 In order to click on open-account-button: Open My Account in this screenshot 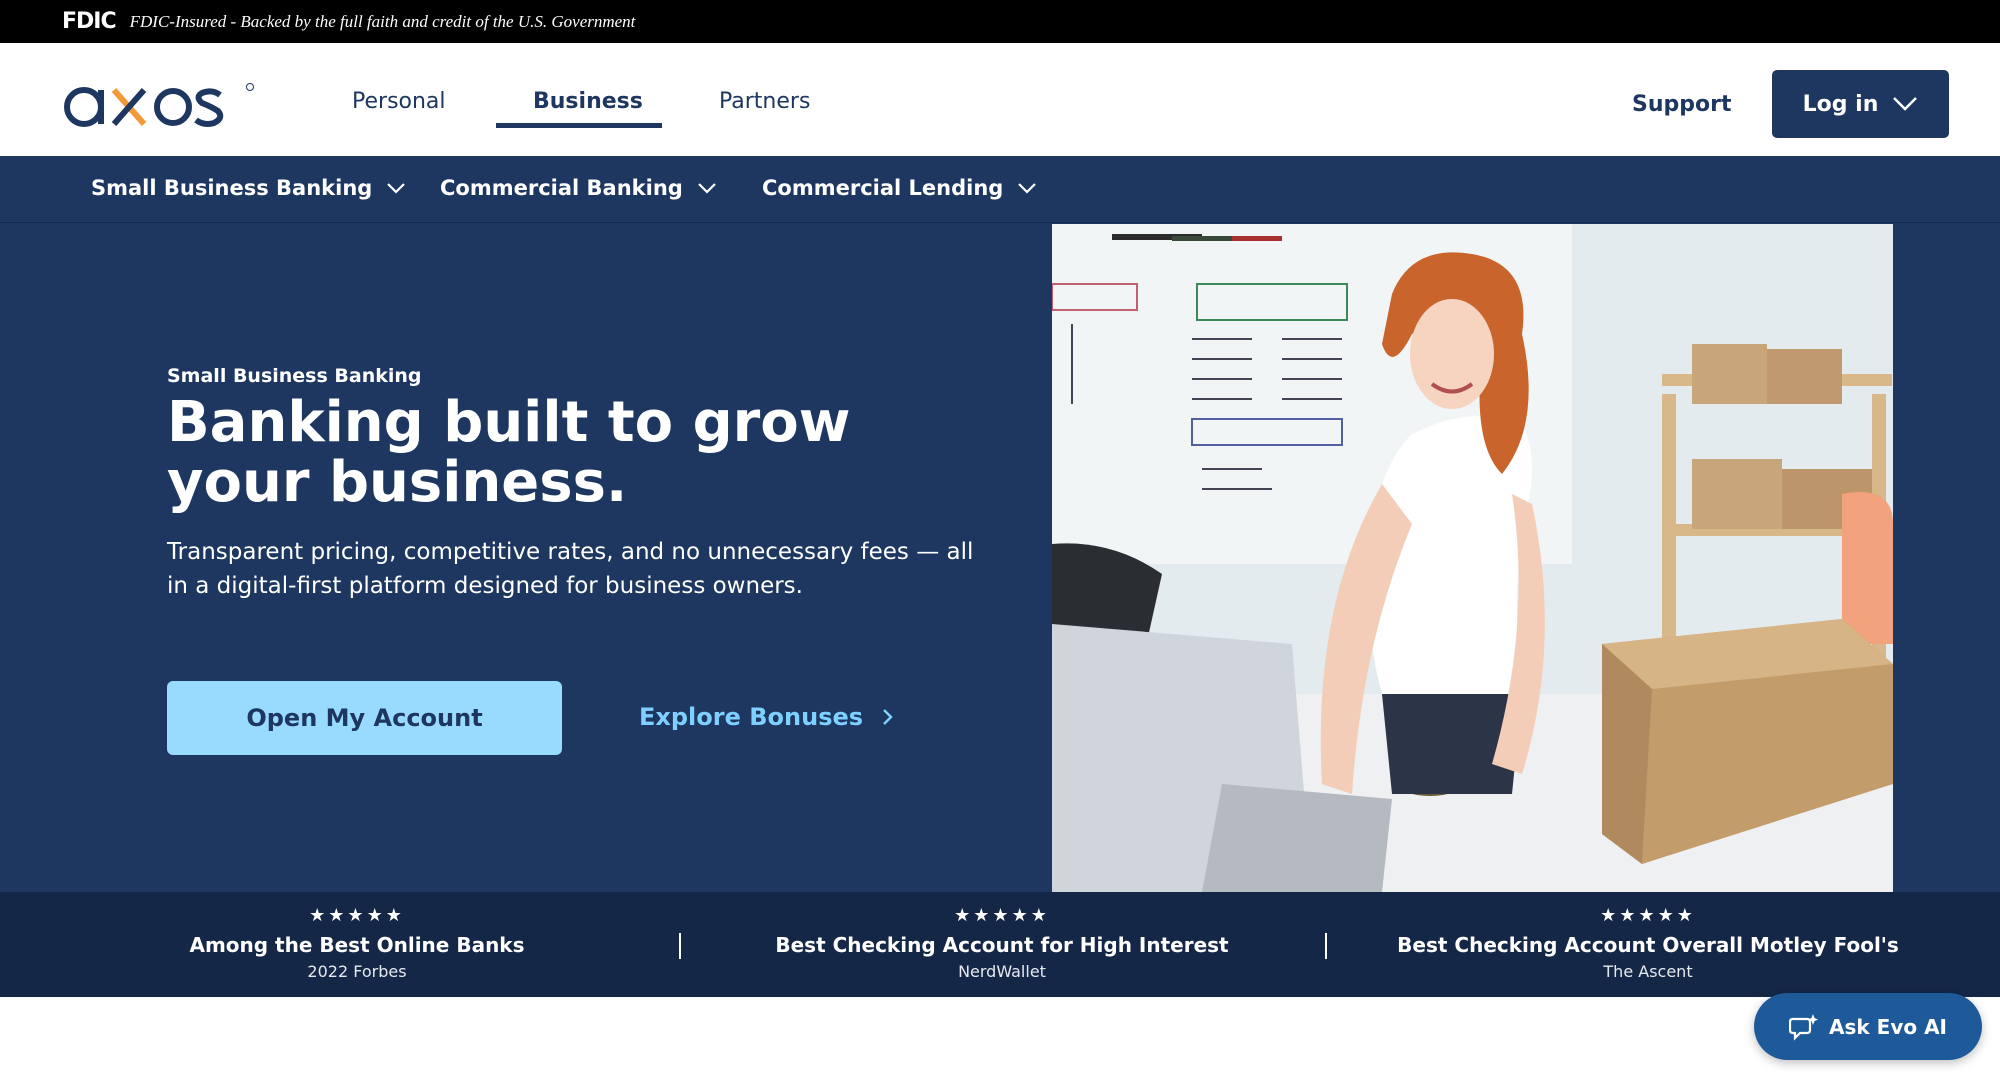, I will do `click(364, 718)`.